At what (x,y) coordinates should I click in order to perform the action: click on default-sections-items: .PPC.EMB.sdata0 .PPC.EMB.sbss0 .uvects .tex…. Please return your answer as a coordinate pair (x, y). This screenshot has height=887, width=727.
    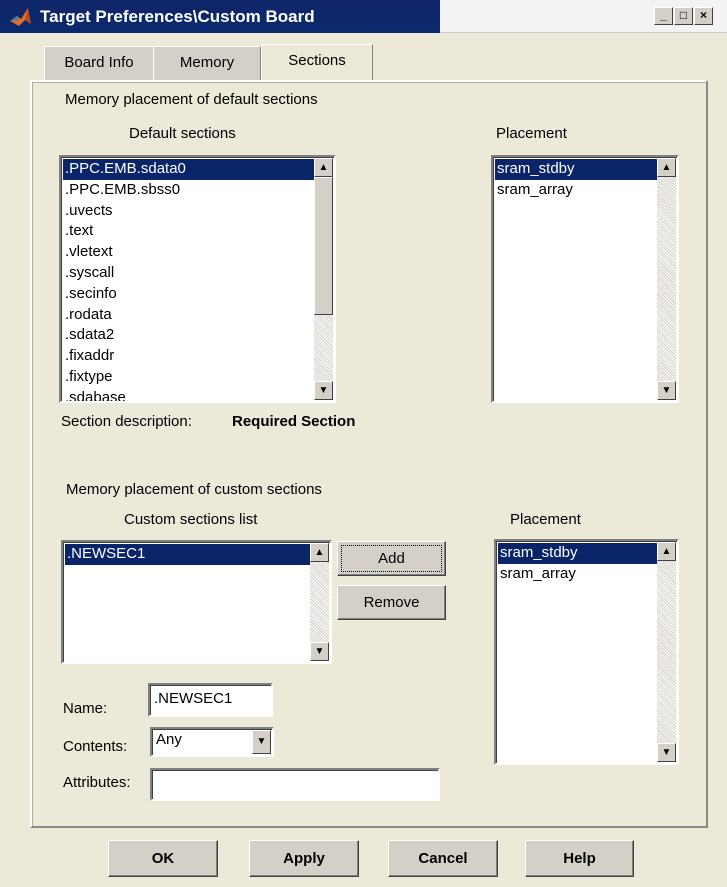
    Looking at the image, I should click on (188, 280).